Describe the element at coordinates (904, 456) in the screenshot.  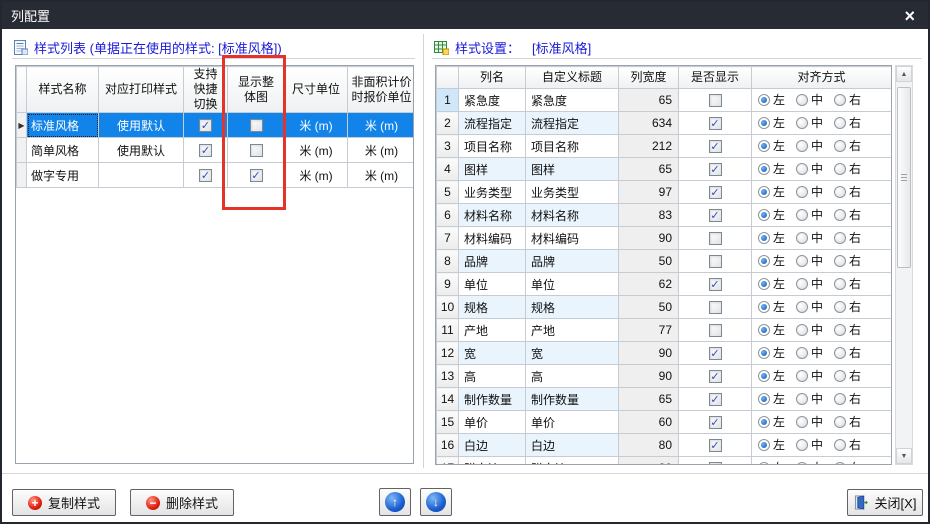
I see `scrollbar-down-icon: ▼` at that location.